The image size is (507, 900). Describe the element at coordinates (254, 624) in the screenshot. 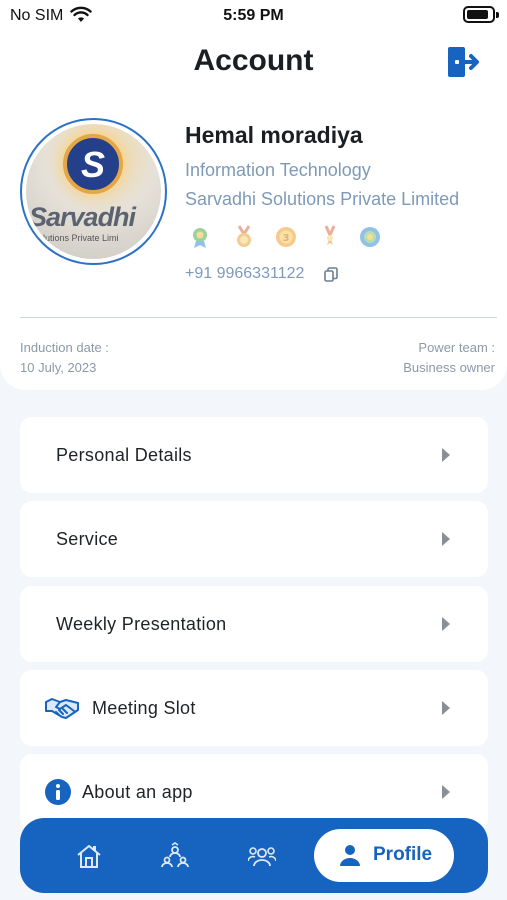

I see `menu-item-weekly-presentation: Weekly Presentation` at that location.